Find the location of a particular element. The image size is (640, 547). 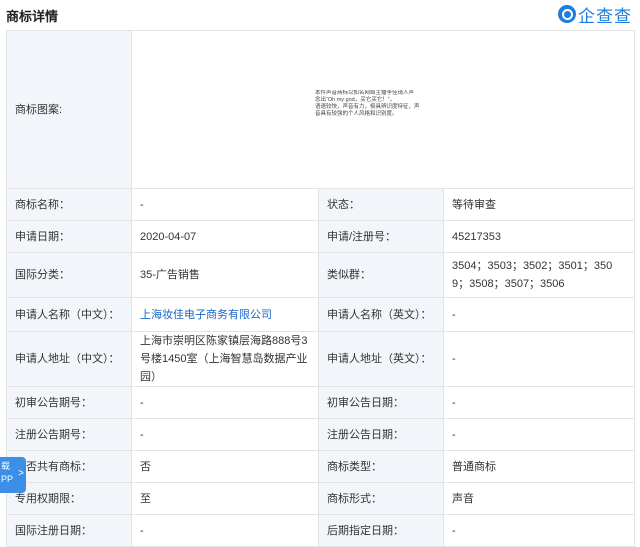

table-row: 是否共有商标： 否 商标类型： 普通商标 is located at coordinates (321, 466).